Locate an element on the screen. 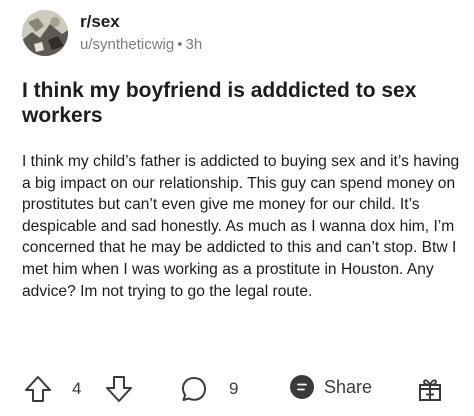 Image resolution: width=474 pixels, height=416 pixels. comment-bubble-icon is located at coordinates (194, 389).